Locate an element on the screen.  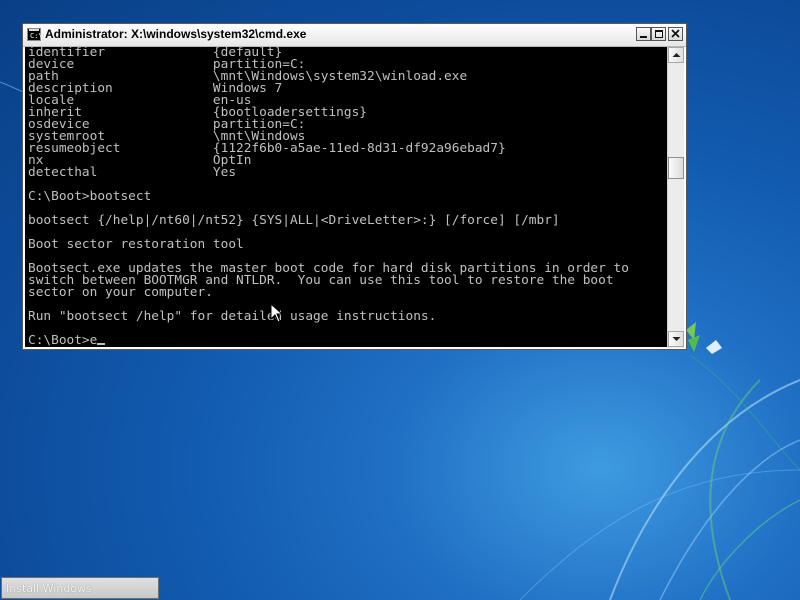
scroll-up-icon is located at coordinates (676, 55).